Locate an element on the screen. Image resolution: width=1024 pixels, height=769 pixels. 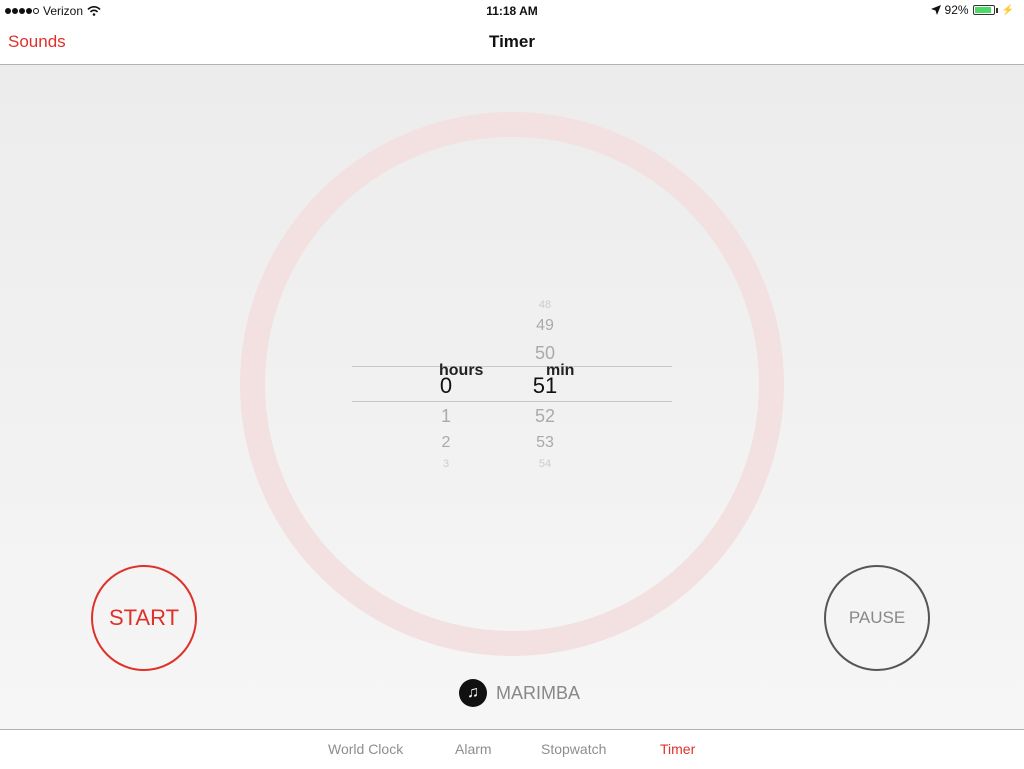
navigation-bar: Sounds Timer is located at coordinates (512, 43).